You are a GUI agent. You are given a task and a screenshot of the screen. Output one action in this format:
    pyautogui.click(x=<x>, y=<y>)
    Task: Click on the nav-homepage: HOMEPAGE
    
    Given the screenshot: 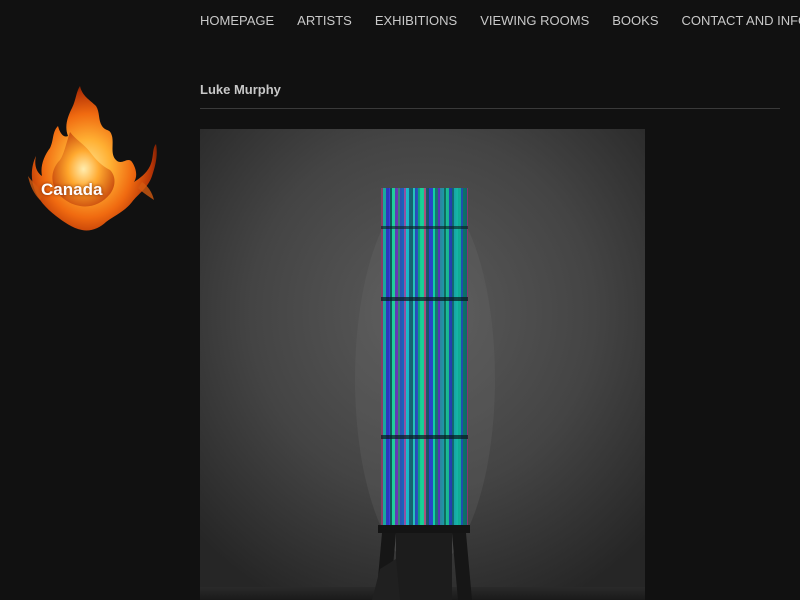 What is the action you would take?
    pyautogui.click(x=237, y=21)
    